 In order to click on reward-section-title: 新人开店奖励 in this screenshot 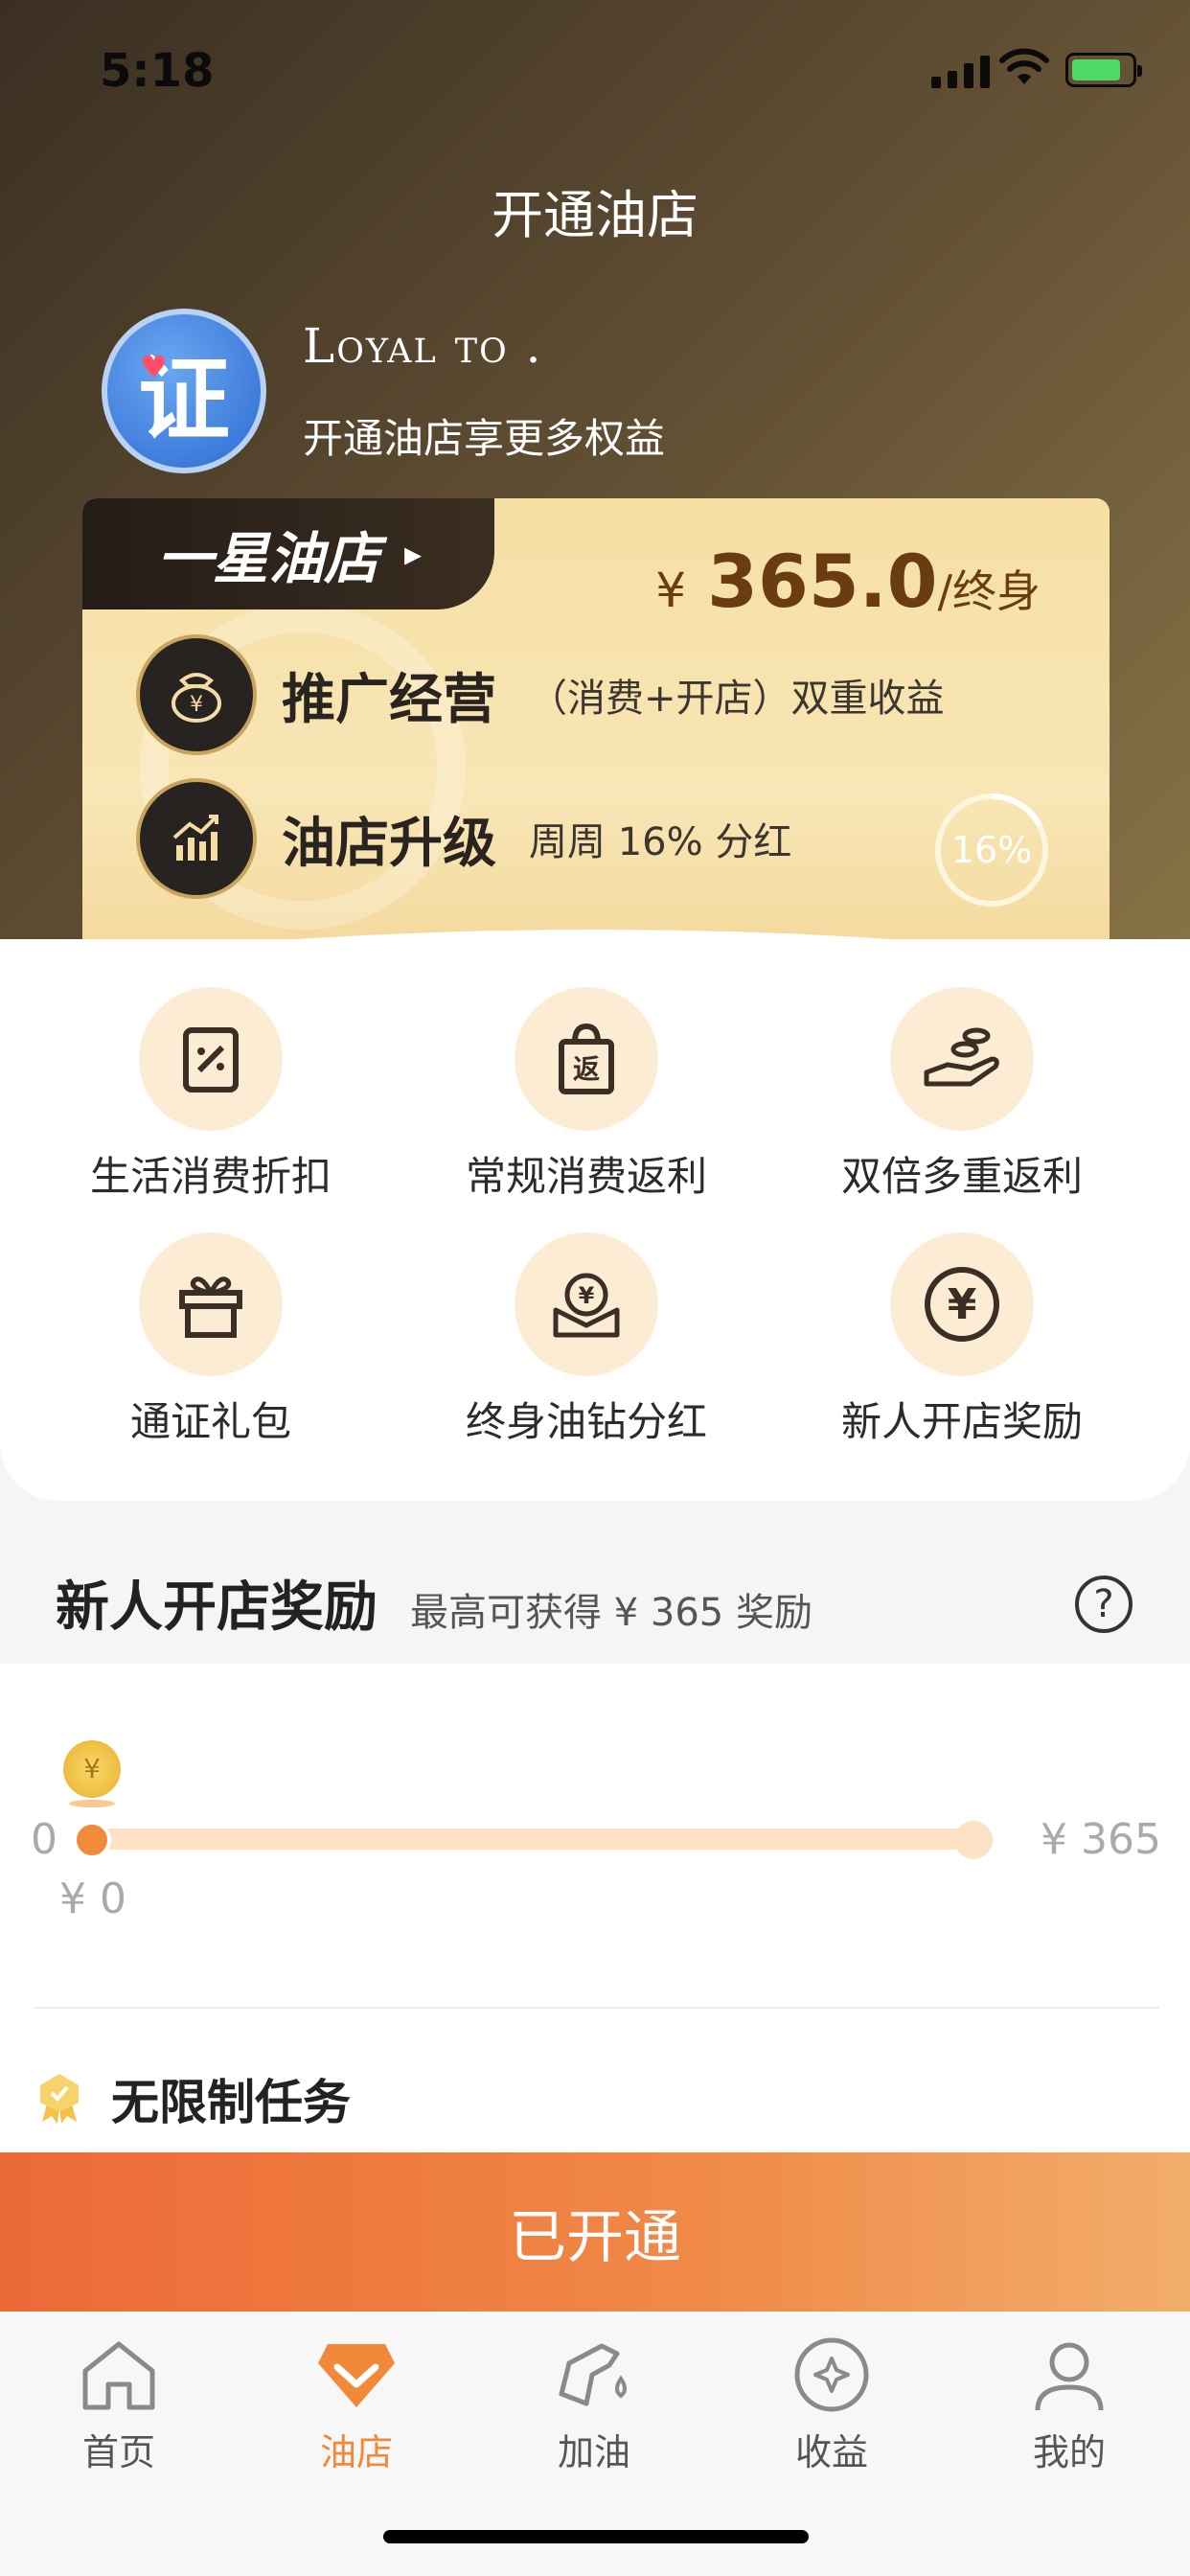, I will do `click(217, 1607)`.